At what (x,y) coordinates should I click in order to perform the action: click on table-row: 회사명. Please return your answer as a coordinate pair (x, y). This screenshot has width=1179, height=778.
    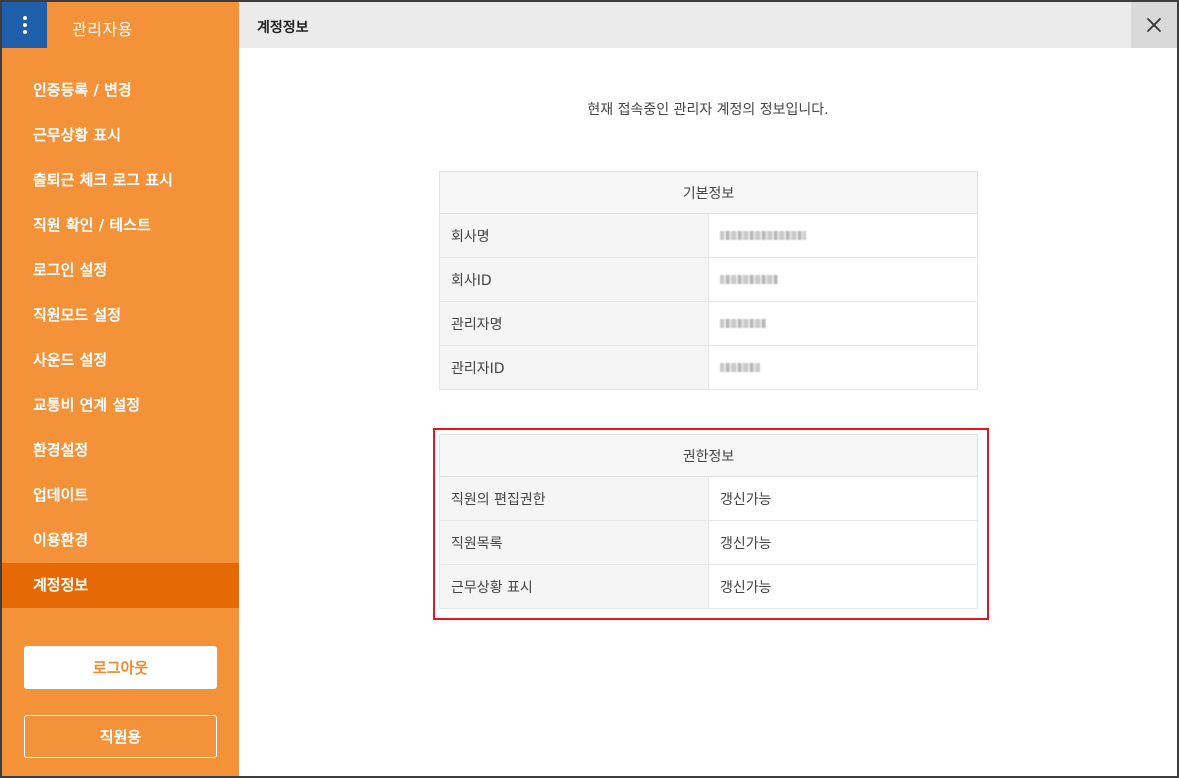
    Looking at the image, I should click on (708, 235).